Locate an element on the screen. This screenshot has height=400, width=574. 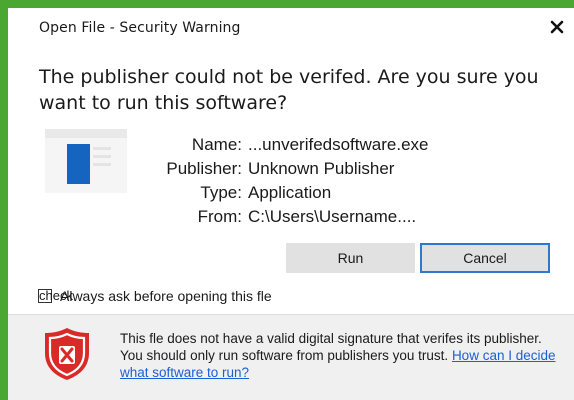
window-title: Open File - Security Warning is located at coordinates (140, 28).